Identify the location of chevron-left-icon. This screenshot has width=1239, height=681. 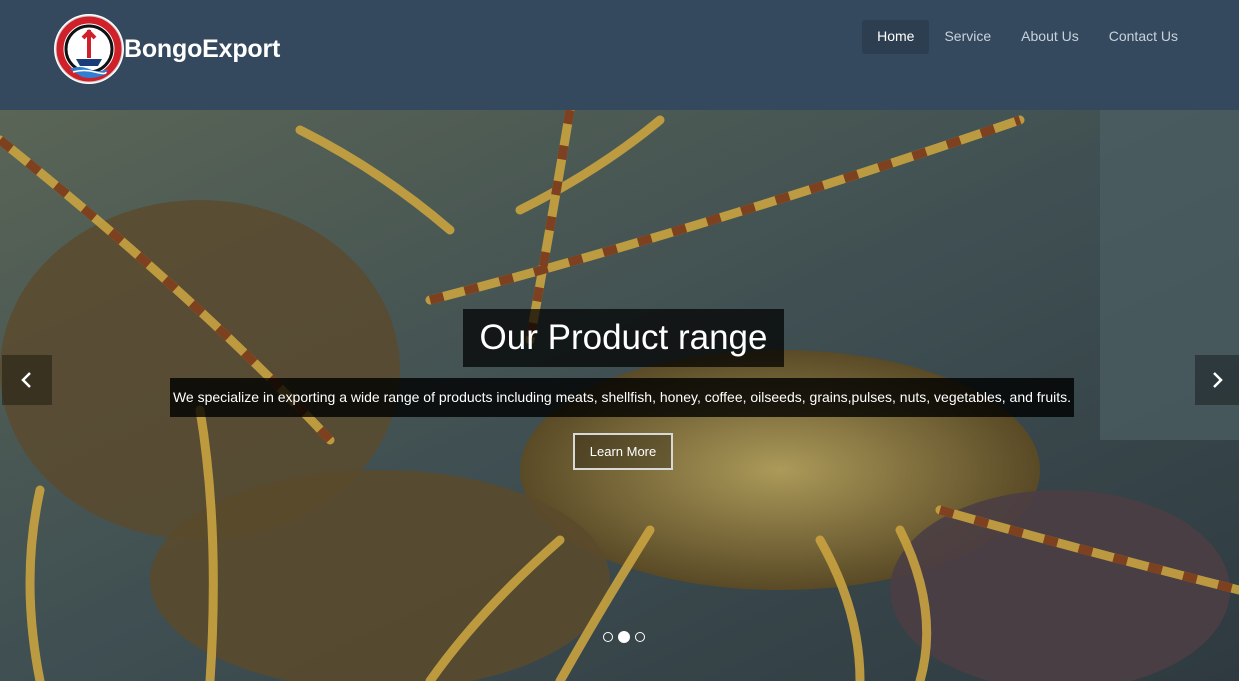
(26, 380).